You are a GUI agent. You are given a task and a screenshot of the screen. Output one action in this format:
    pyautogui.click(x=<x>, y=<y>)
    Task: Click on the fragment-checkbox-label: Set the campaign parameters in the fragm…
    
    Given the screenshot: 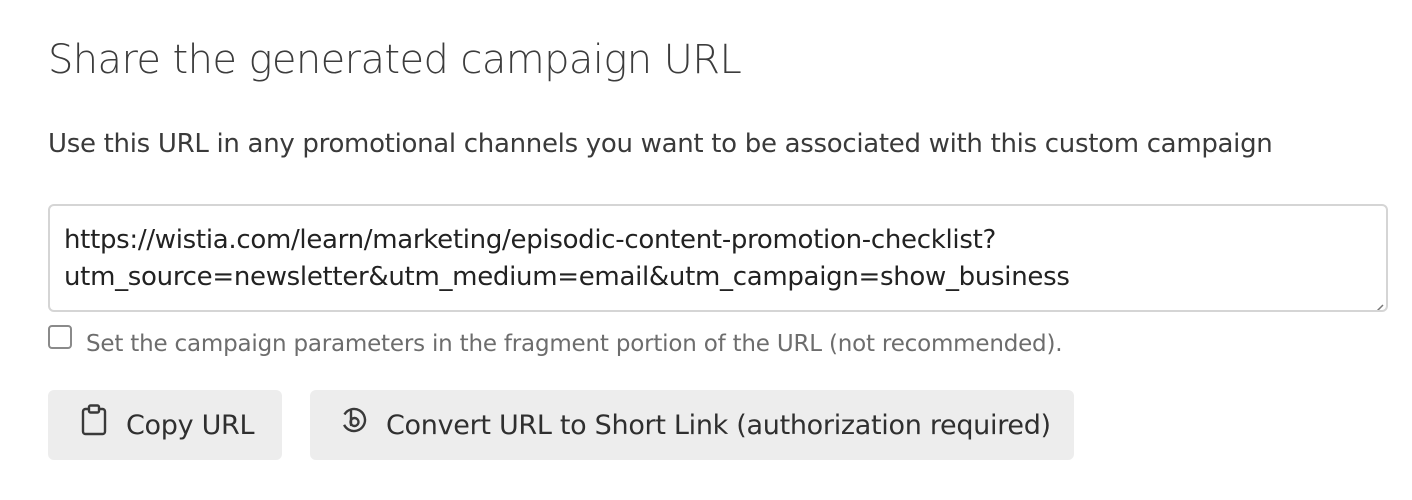 What is the action you would take?
    pyautogui.click(x=574, y=344)
    